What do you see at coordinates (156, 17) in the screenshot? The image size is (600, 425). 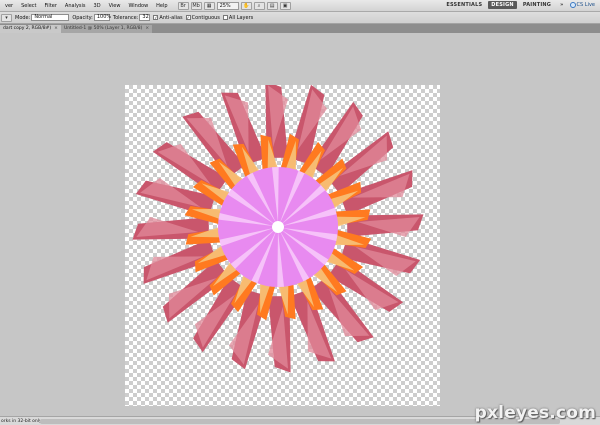 I see `antialias-checkbox: ✓` at bounding box center [156, 17].